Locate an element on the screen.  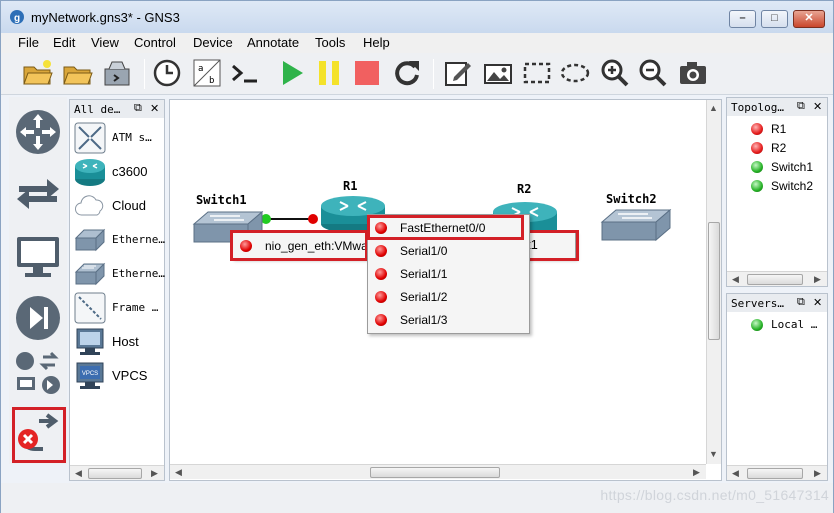
menu-item-serial1-0: Serial1/0 is located at coordinates (448, 251).